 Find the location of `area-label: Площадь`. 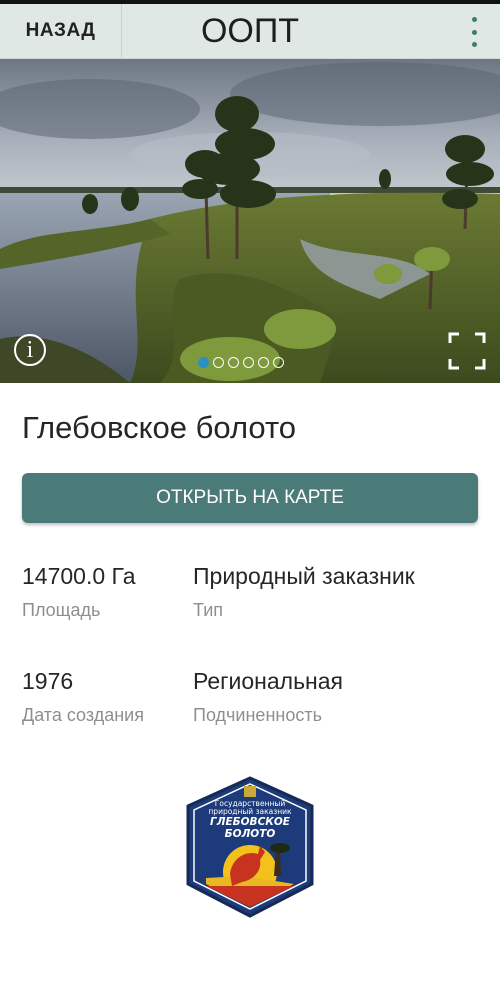

area-label: Площадь is located at coordinates (61, 610).